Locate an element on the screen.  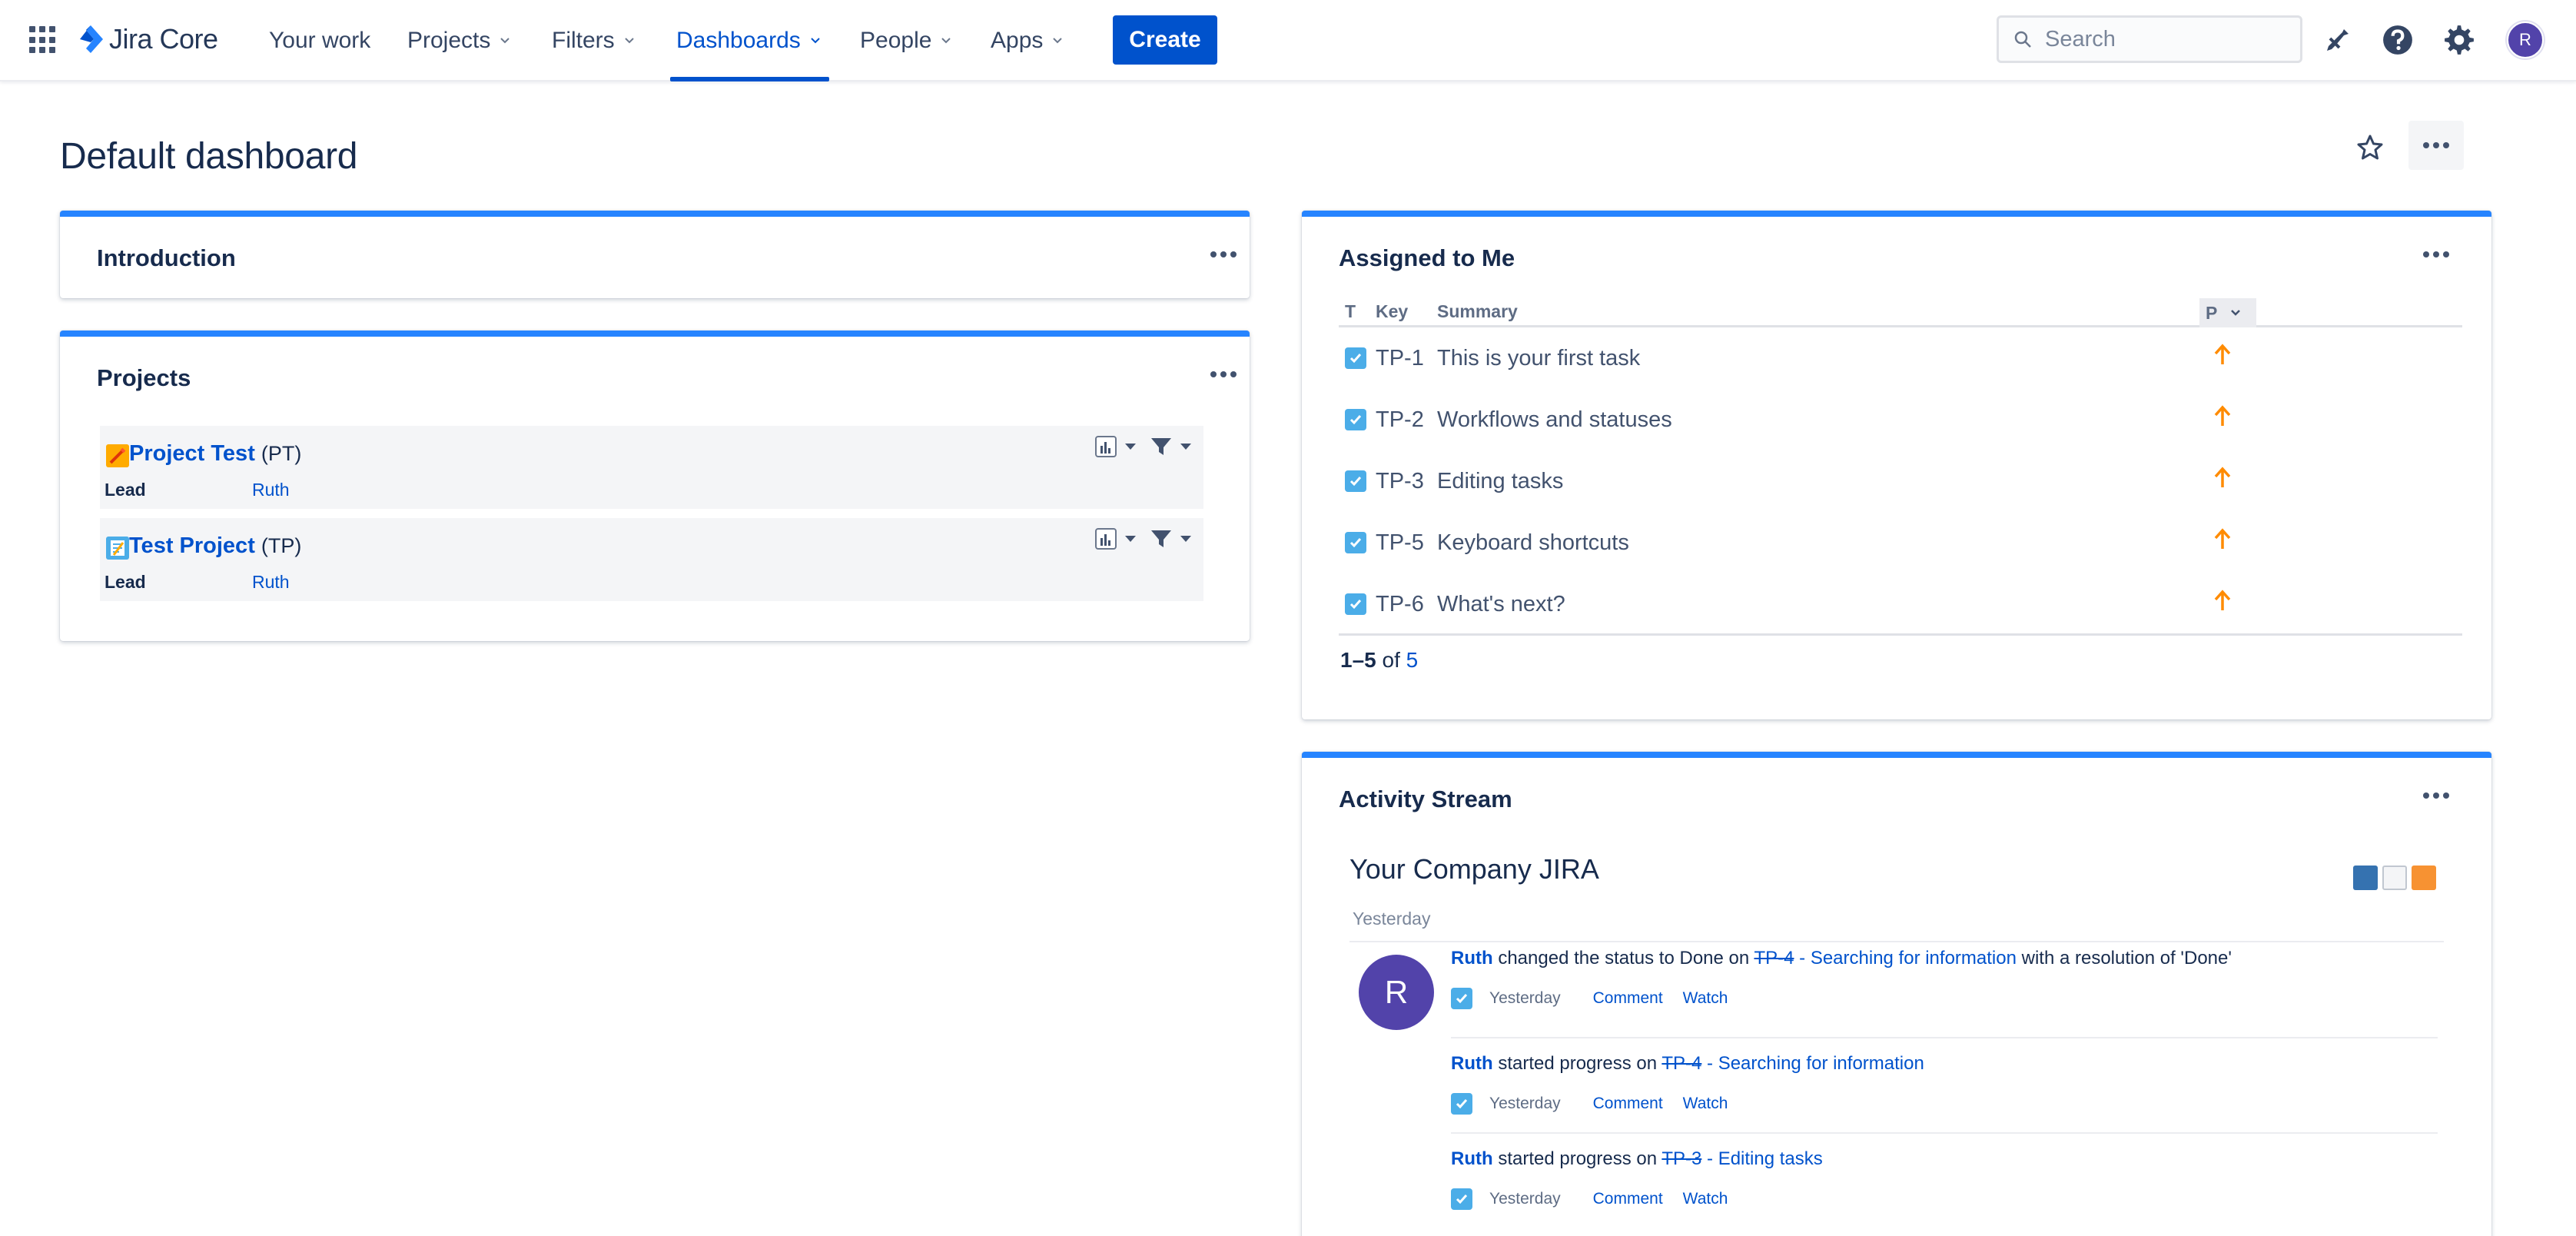
table-header: T Key Summary P is located at coordinates (1900, 313).